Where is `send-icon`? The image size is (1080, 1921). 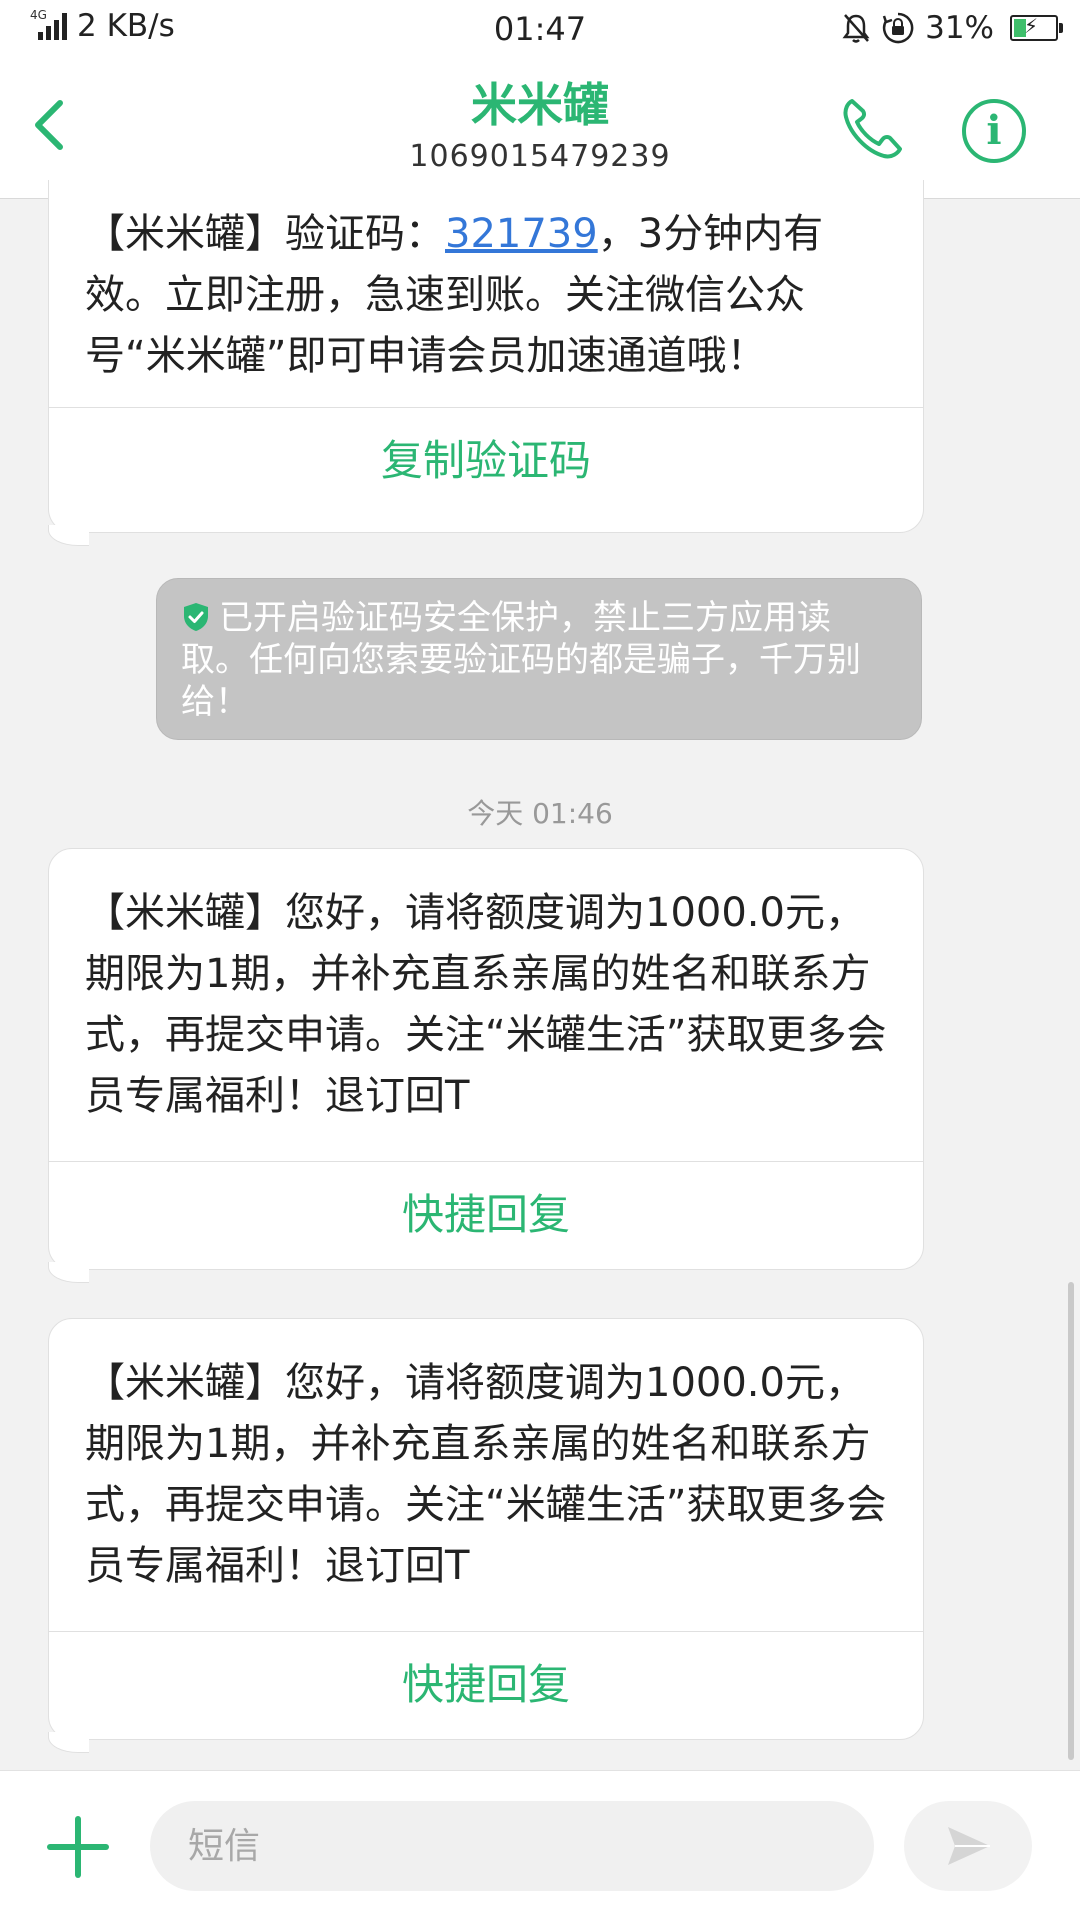
send-icon is located at coordinates (969, 1846).